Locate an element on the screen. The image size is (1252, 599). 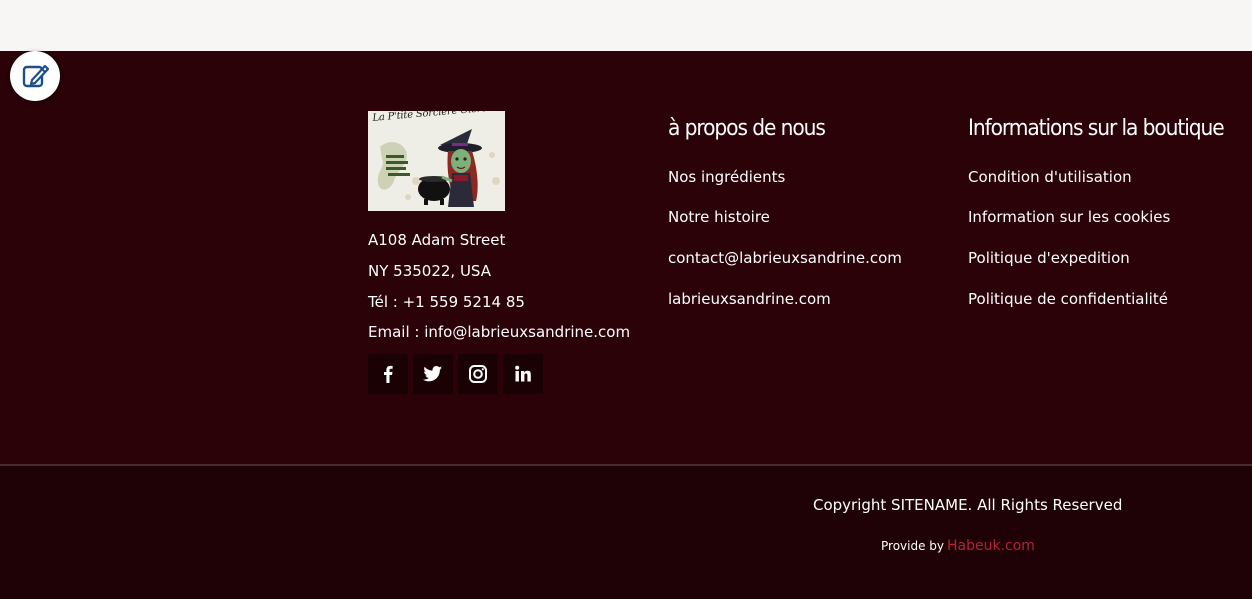
twitter-link is located at coordinates (433, 374).